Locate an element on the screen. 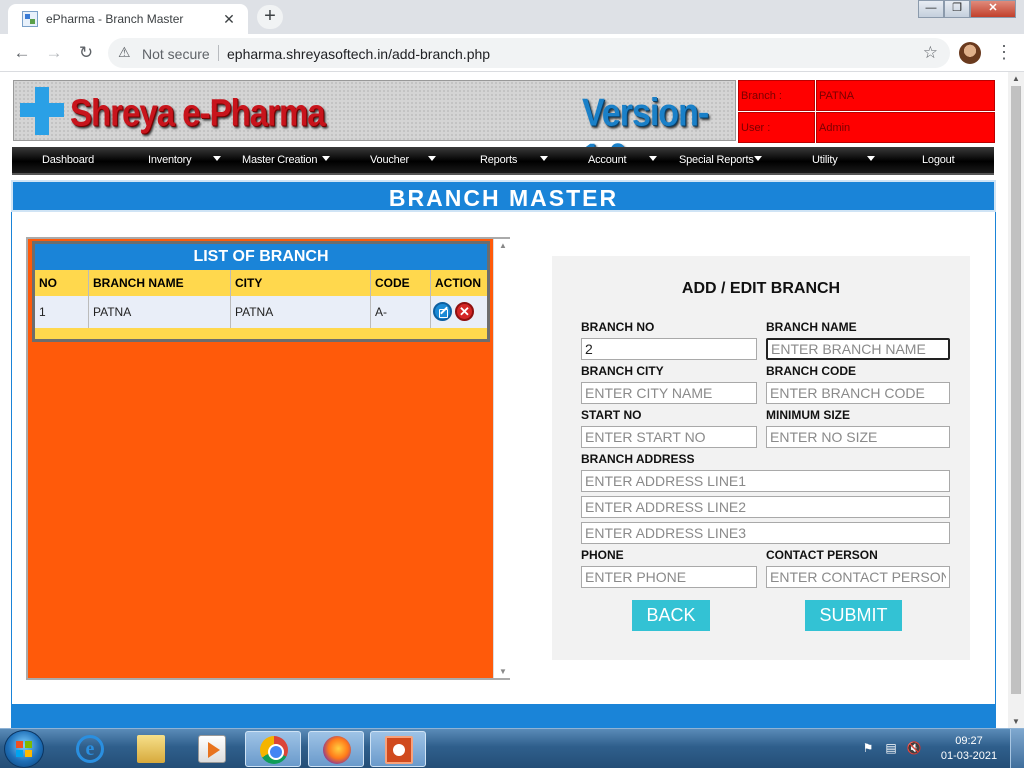 This screenshot has width=1024, height=768. menu-logout: Logout is located at coordinates (938, 160).